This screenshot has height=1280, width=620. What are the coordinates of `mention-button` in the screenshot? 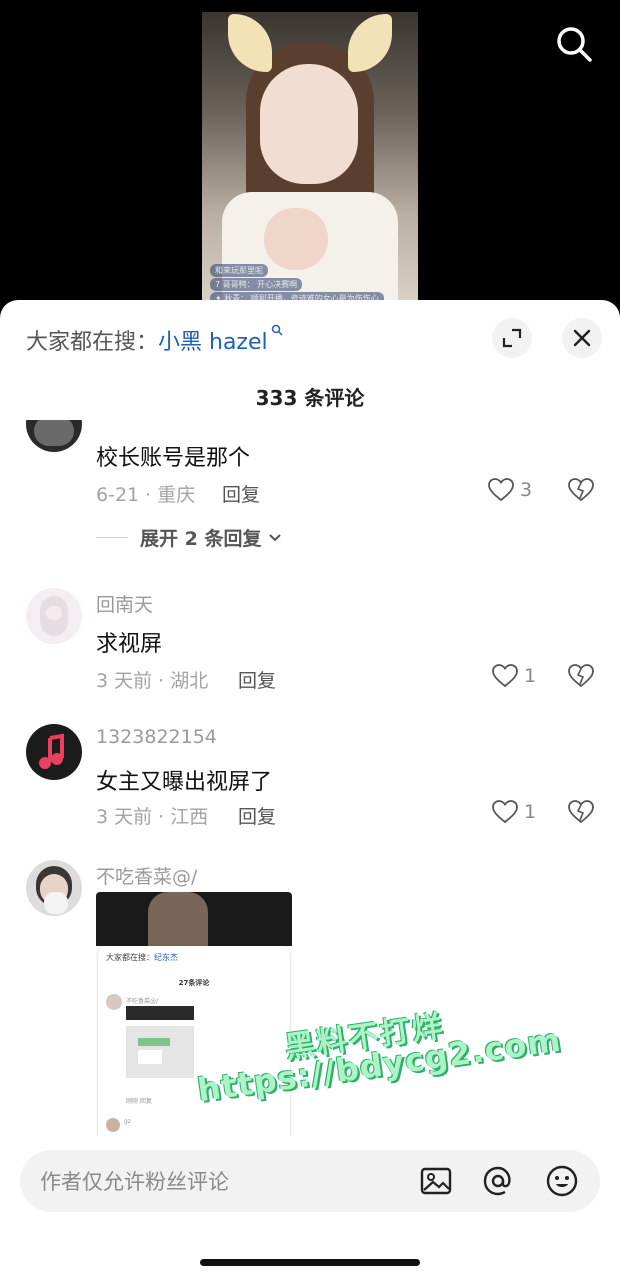 It's located at (498, 1181).